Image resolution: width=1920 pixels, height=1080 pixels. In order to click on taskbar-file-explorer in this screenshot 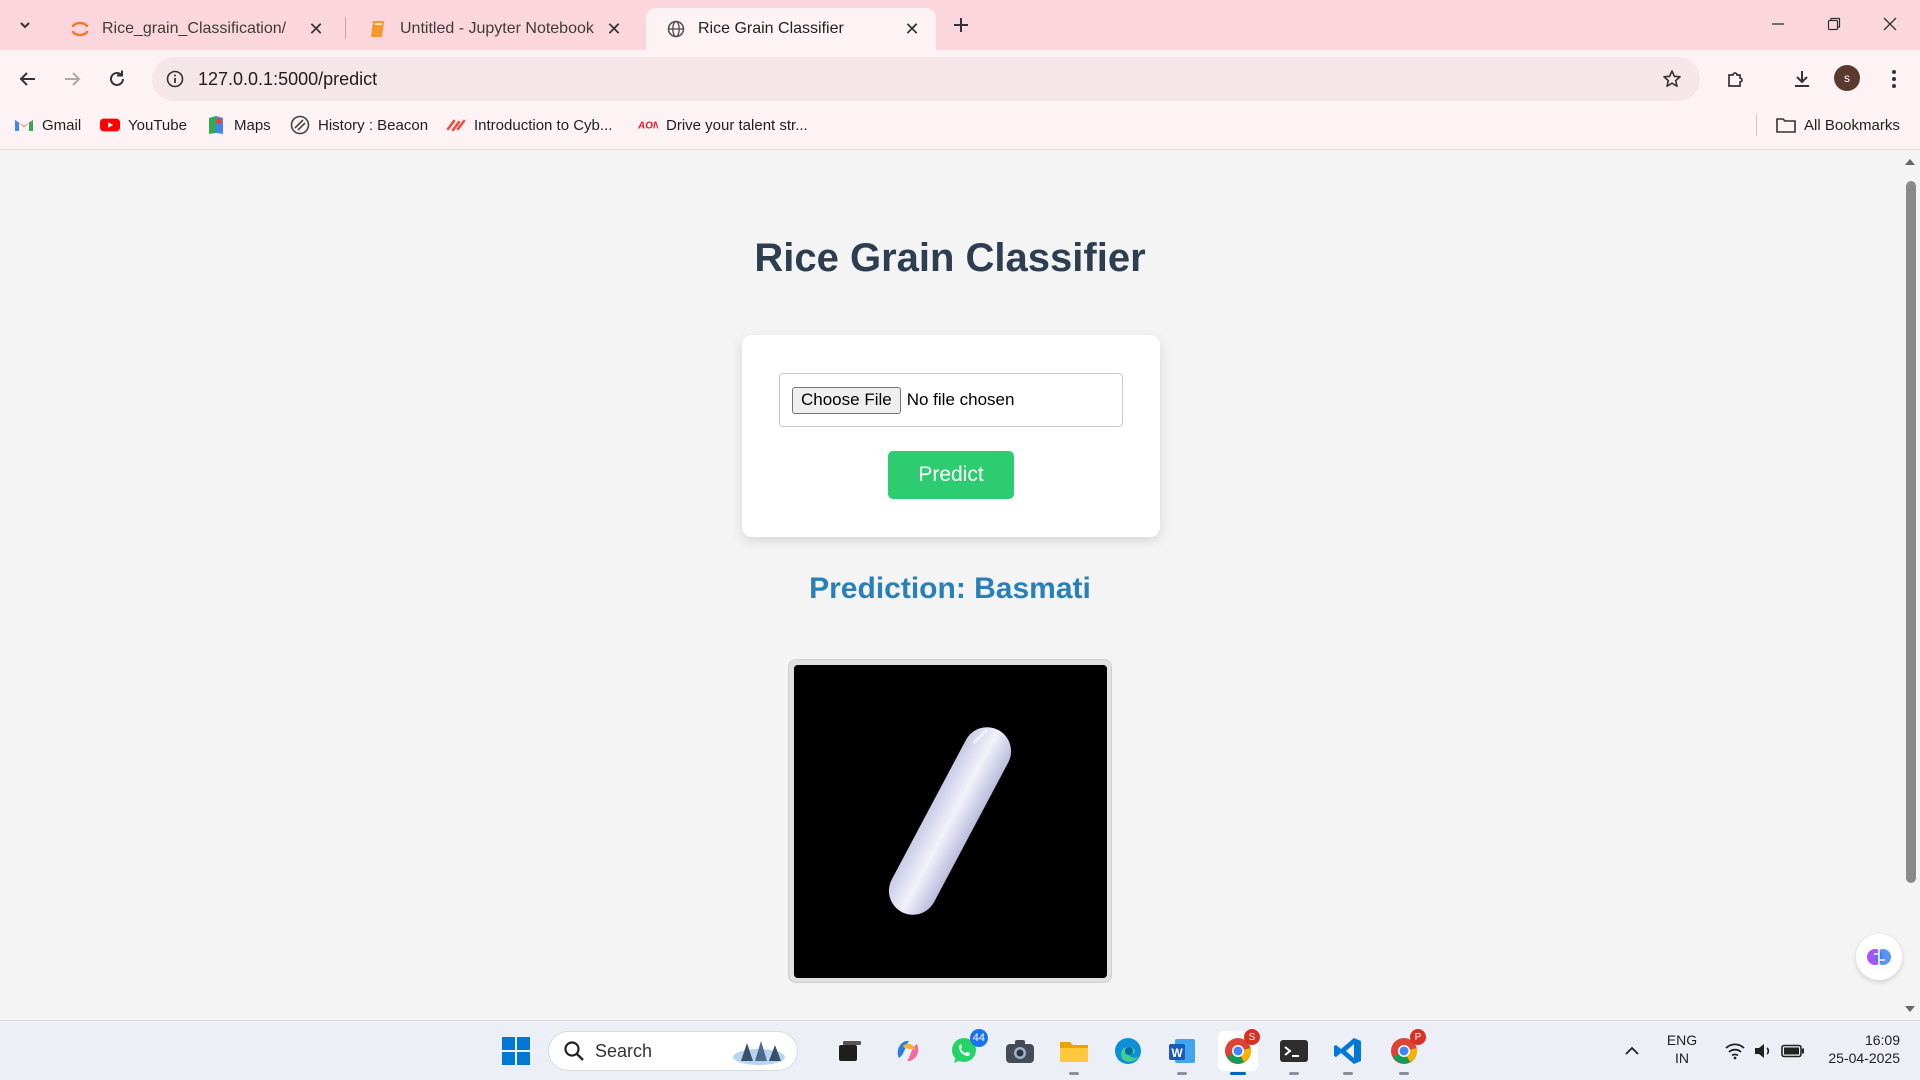, I will do `click(1074, 1053)`.